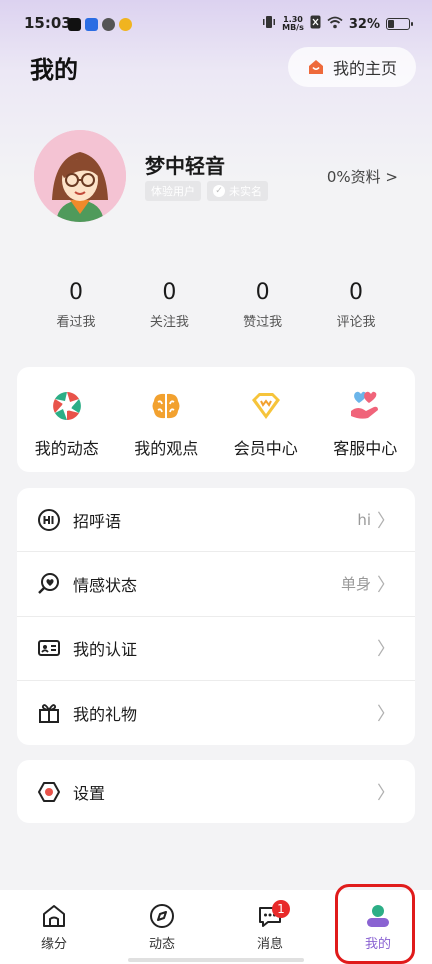 Image resolution: width=432 pixels, height=964 pixels. I want to click on menu-value: hi, so click(364, 519).